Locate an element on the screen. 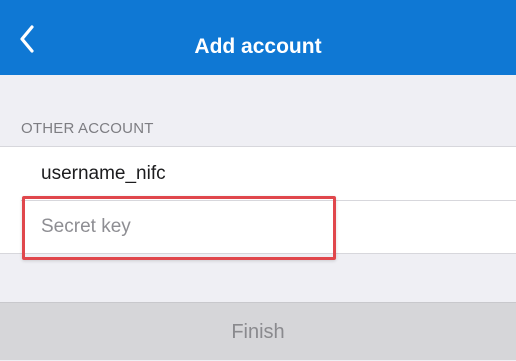 The width and height of the screenshot is (516, 361). username-field: username_nifc is located at coordinates (103, 173).